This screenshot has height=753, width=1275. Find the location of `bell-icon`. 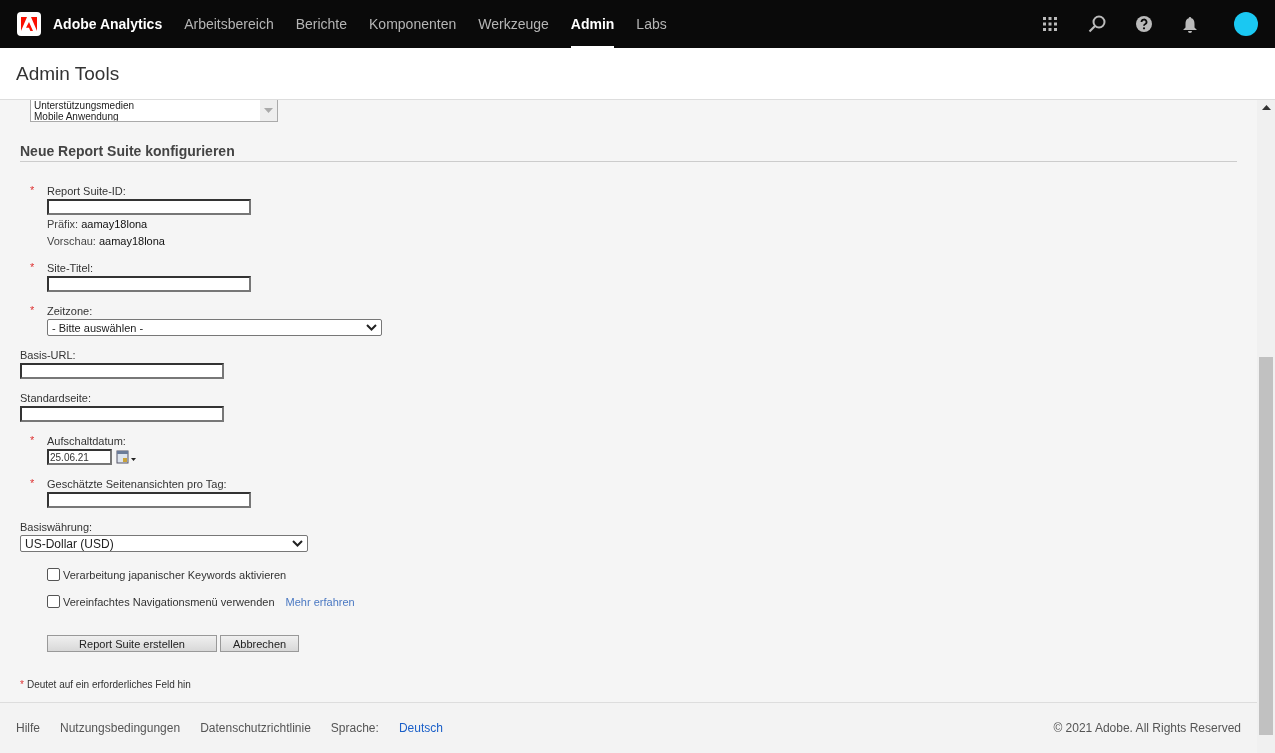

bell-icon is located at coordinates (1190, 24).